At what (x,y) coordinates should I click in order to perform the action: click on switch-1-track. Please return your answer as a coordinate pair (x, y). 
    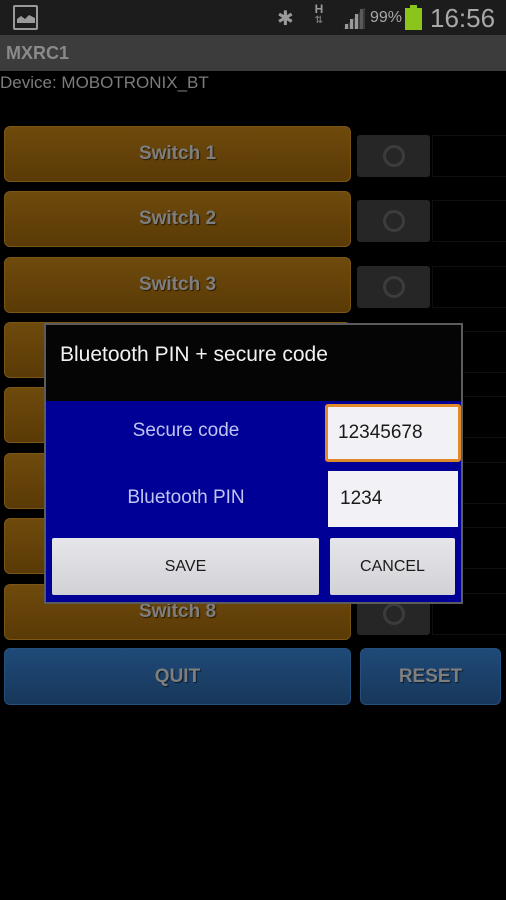
    Looking at the image, I should click on (469, 156).